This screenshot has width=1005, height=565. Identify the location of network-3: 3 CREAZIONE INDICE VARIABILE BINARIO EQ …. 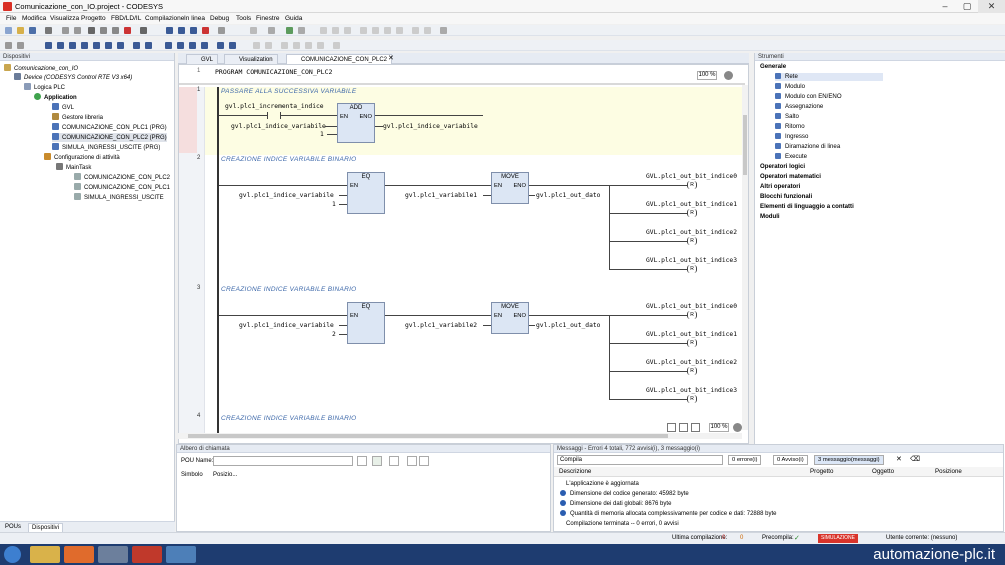
(462, 349).